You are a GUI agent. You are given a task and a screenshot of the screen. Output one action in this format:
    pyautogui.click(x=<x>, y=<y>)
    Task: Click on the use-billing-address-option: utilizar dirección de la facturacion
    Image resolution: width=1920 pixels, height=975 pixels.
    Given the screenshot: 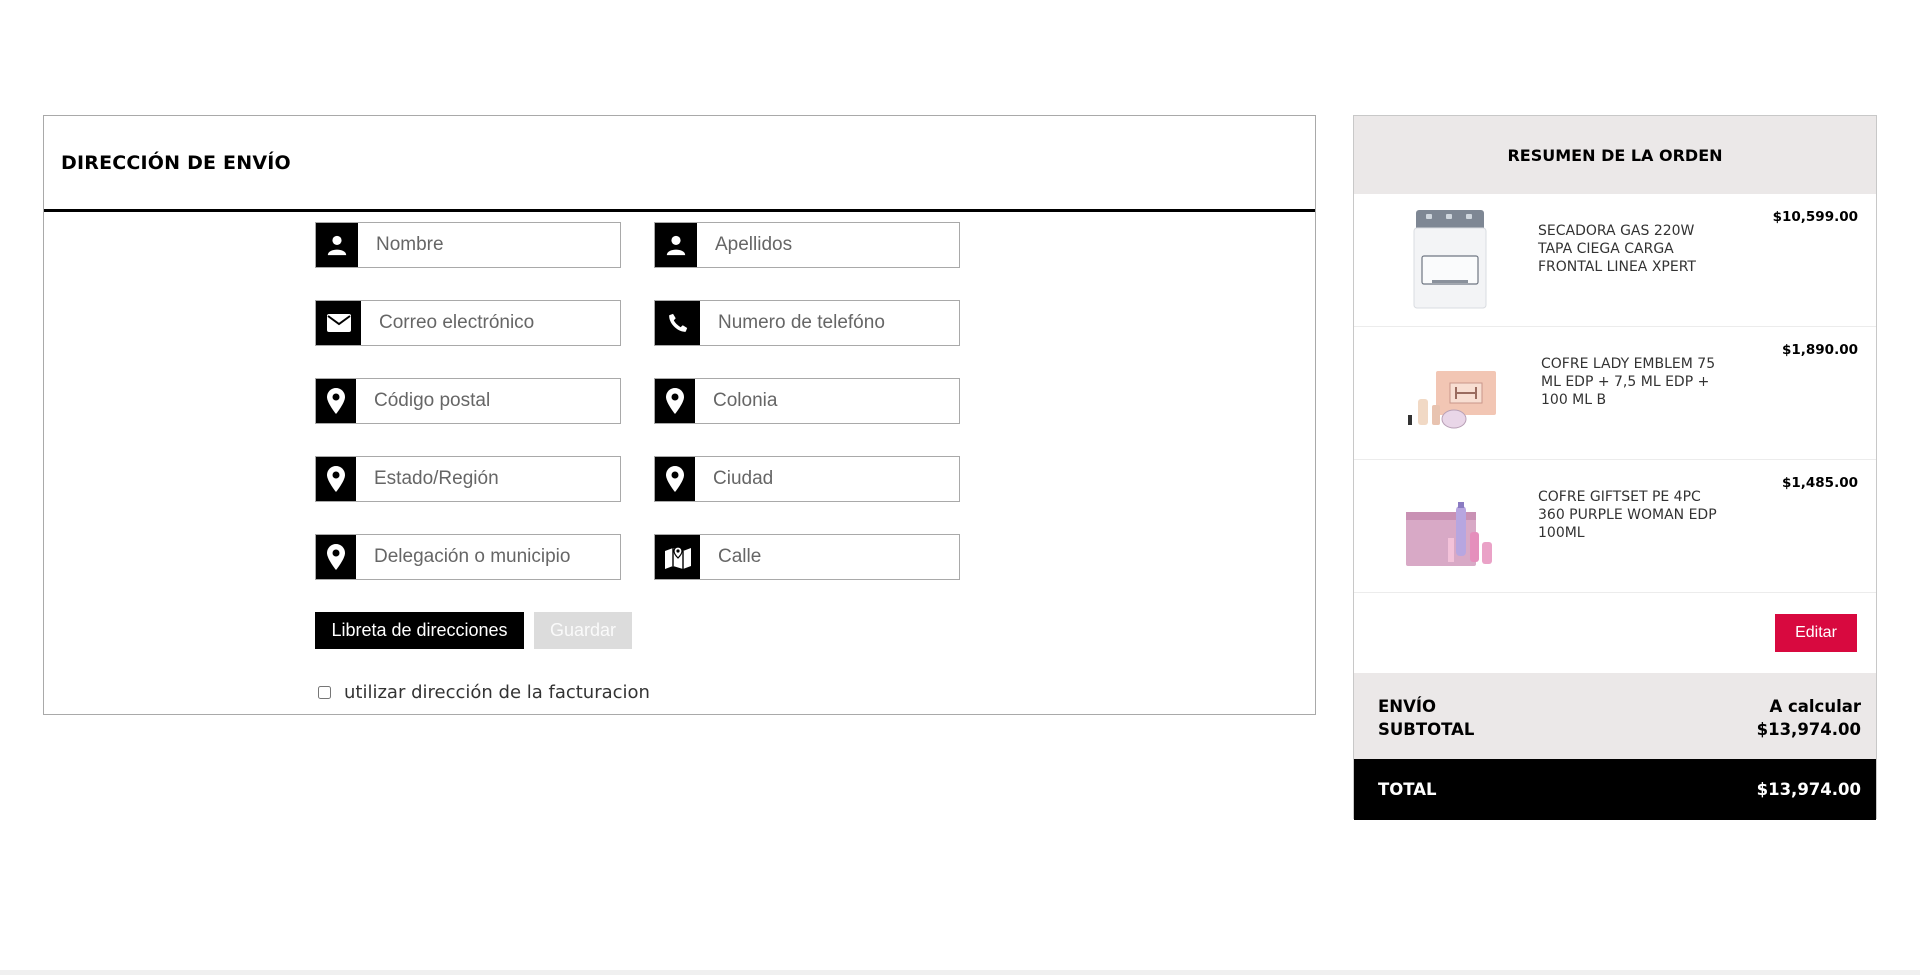 What is the action you would take?
    pyautogui.click(x=484, y=692)
    